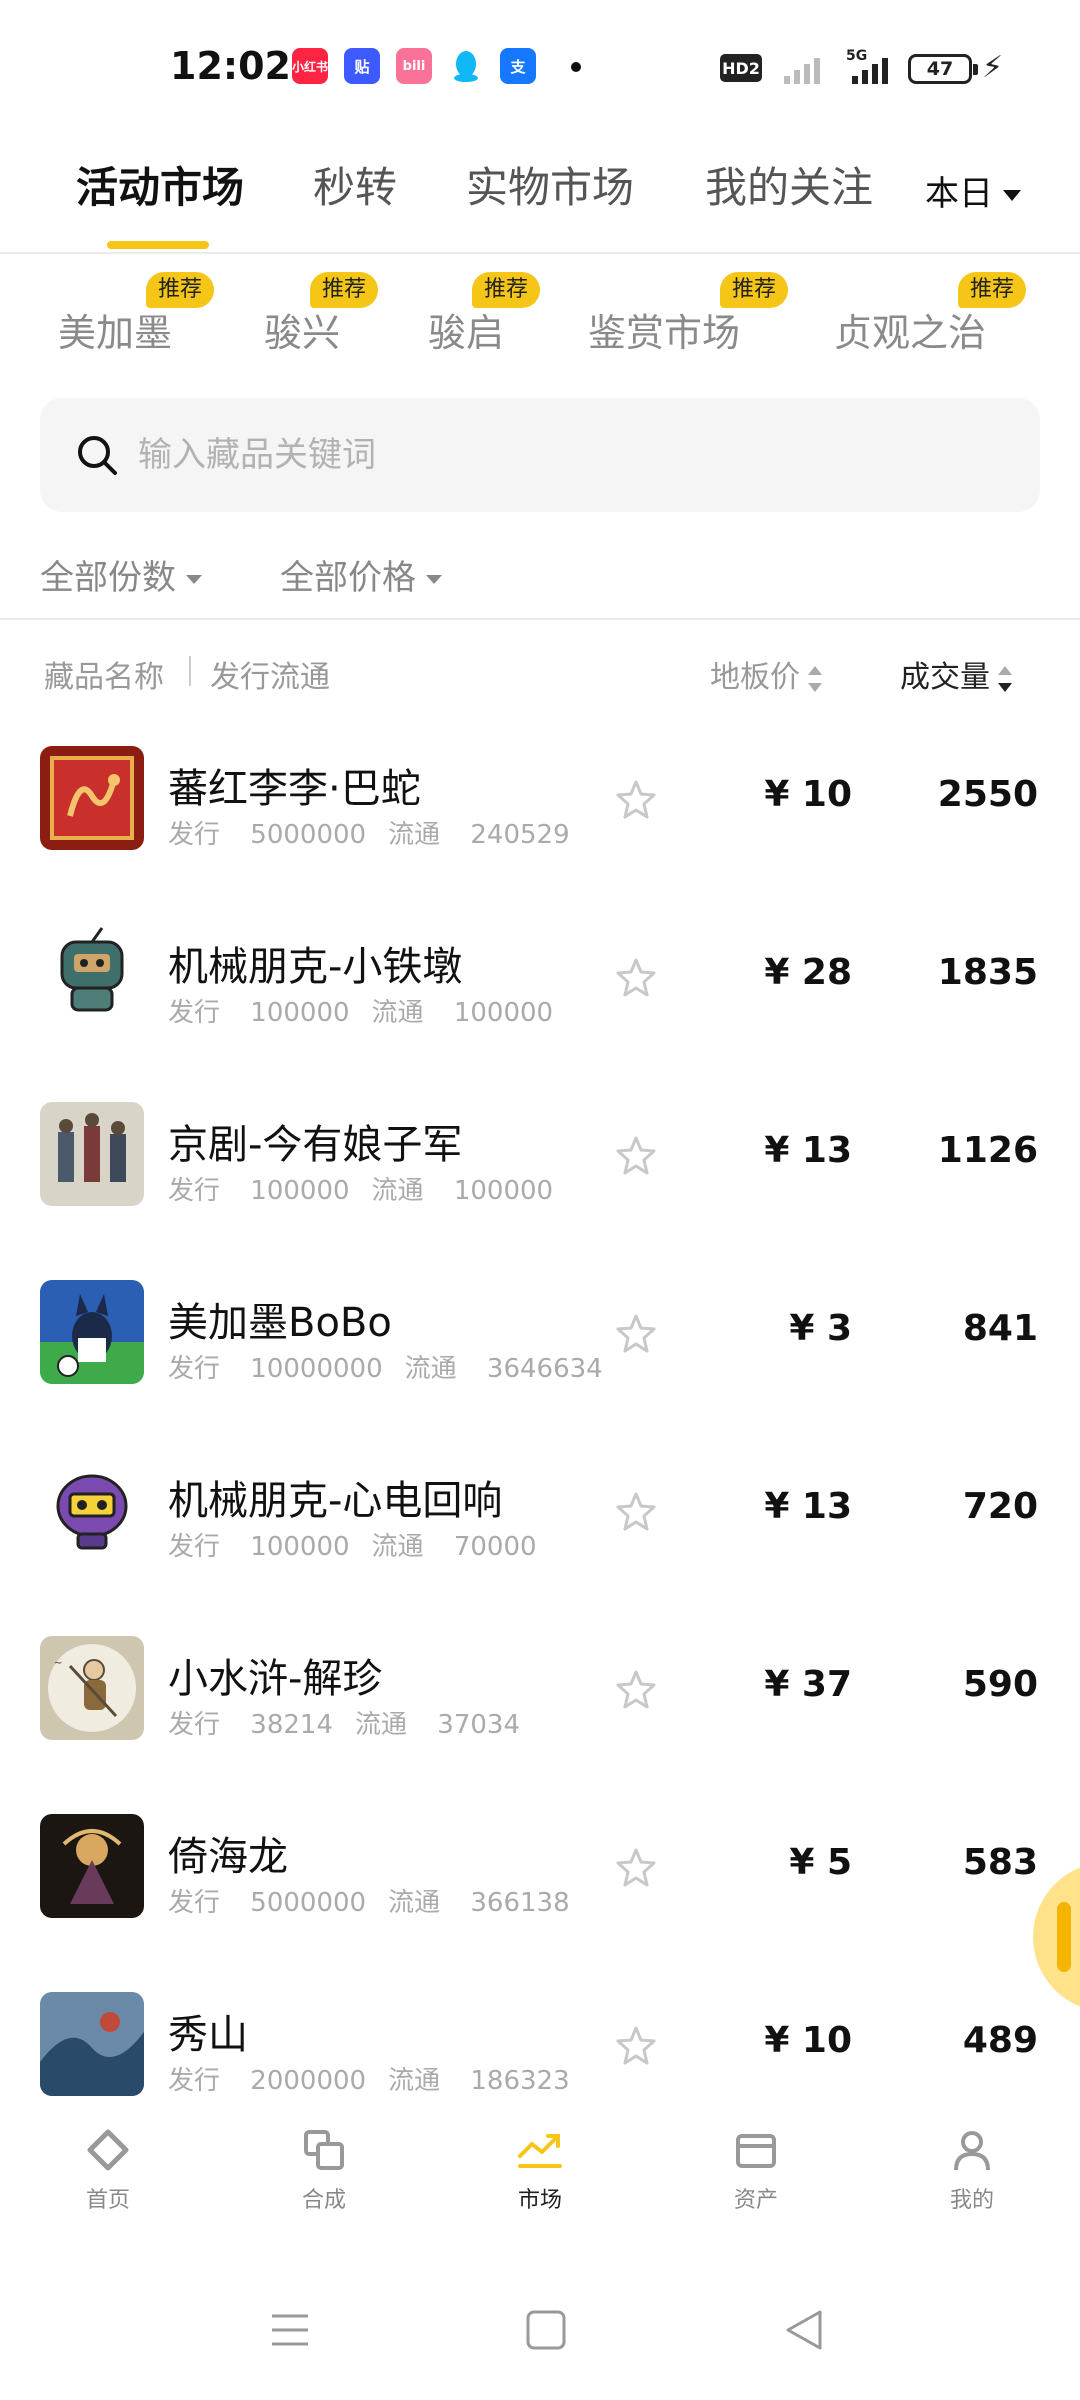 Image resolution: width=1080 pixels, height=2400 pixels. Describe the element at coordinates (369, 832) in the screenshot. I see `item-meta: 发行 5000000 流通 240529` at that location.